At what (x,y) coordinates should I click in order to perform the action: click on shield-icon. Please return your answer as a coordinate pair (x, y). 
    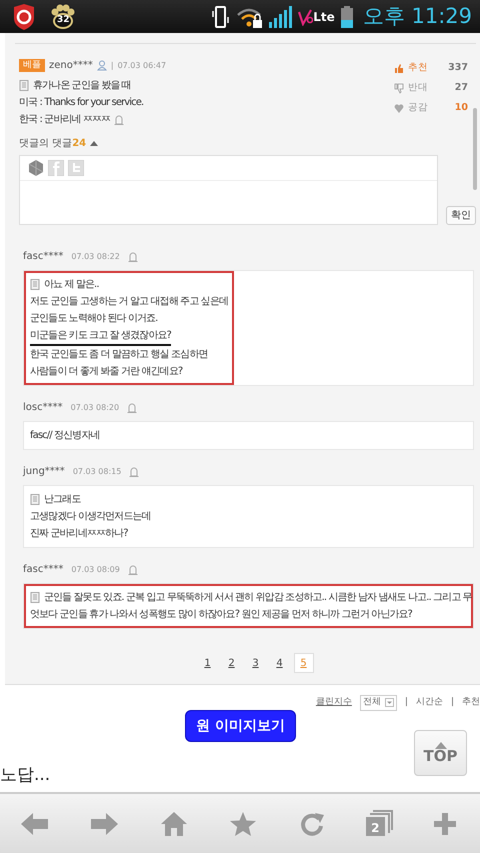
    Looking at the image, I should click on (24, 17).